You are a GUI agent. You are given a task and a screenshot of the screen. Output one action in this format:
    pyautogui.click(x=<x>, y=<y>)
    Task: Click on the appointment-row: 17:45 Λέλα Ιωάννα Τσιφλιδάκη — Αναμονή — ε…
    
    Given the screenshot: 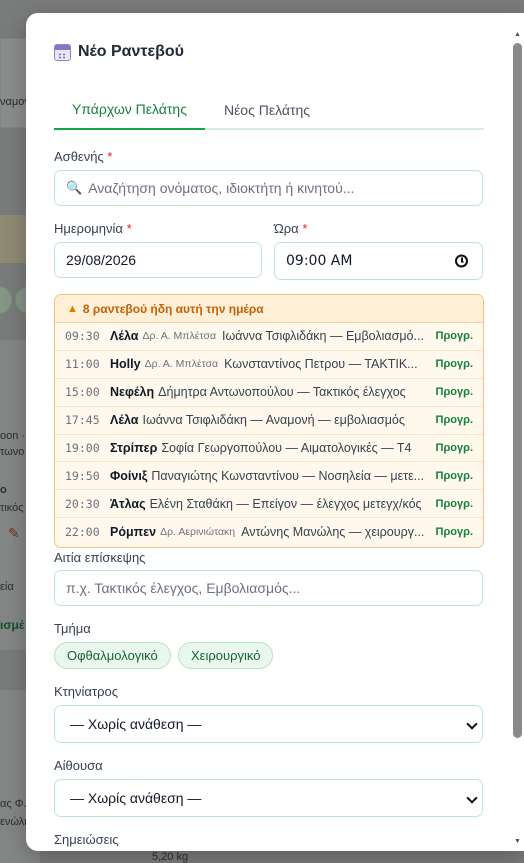 What is the action you would take?
    pyautogui.click(x=269, y=421)
    